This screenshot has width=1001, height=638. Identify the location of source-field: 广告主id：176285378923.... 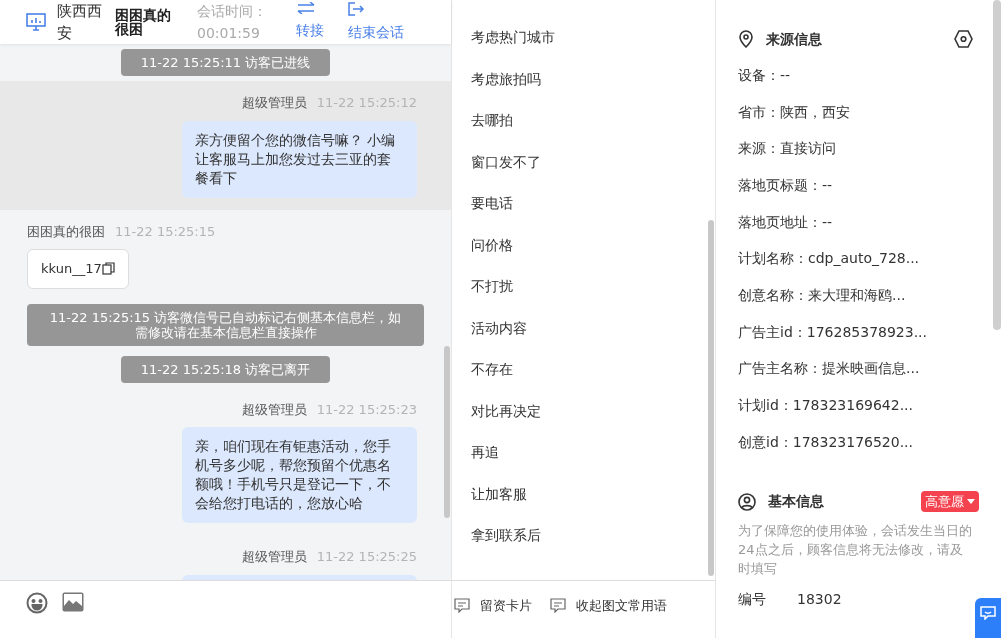
(855, 332).